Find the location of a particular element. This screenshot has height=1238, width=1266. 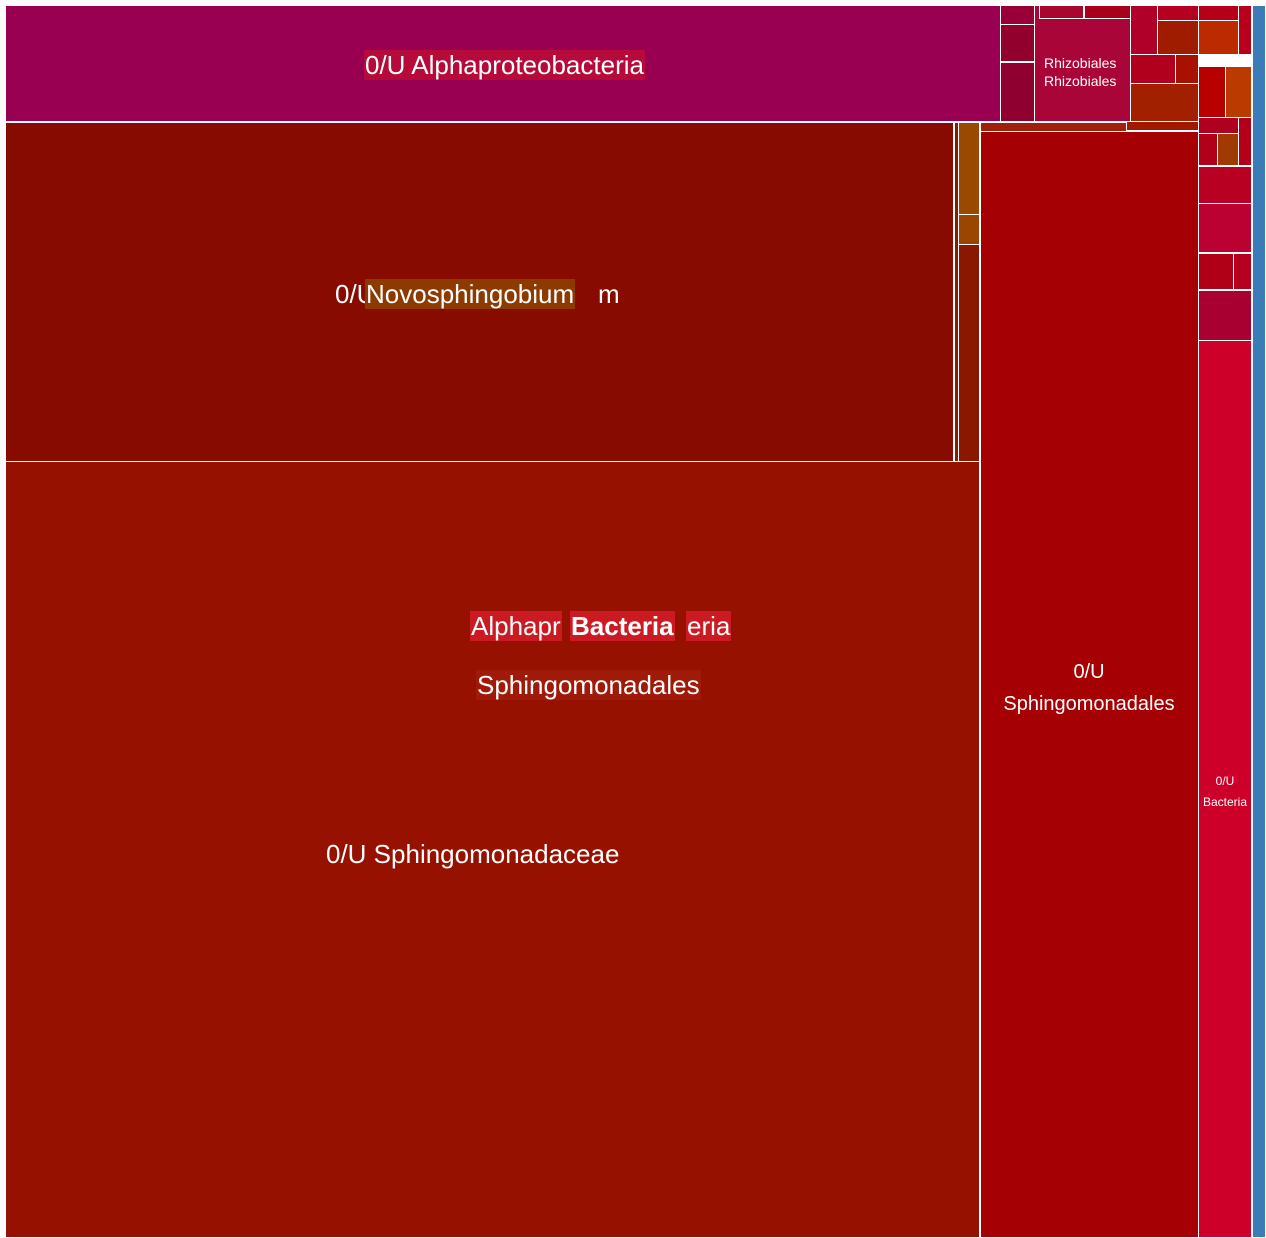

label-alphaproteobacteria: 0/U Alphaproteobacteria is located at coordinates (504, 65).